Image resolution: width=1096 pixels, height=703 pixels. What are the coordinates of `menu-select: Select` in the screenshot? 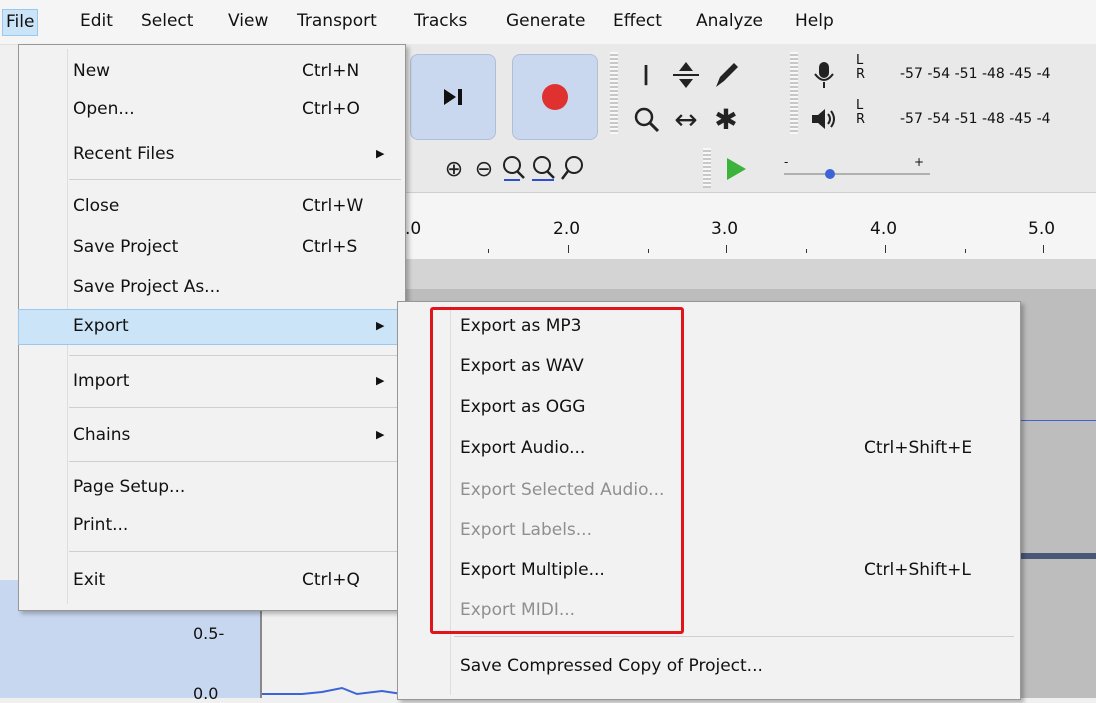 It's located at (167, 21).